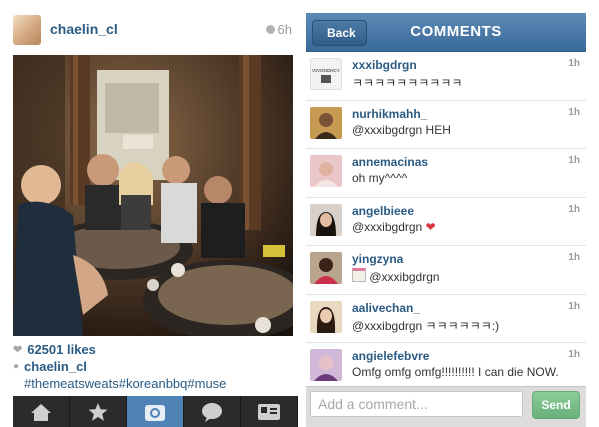 This screenshot has height=427, width=599. I want to click on speech-bubble-icon: ●, so click(16, 366).